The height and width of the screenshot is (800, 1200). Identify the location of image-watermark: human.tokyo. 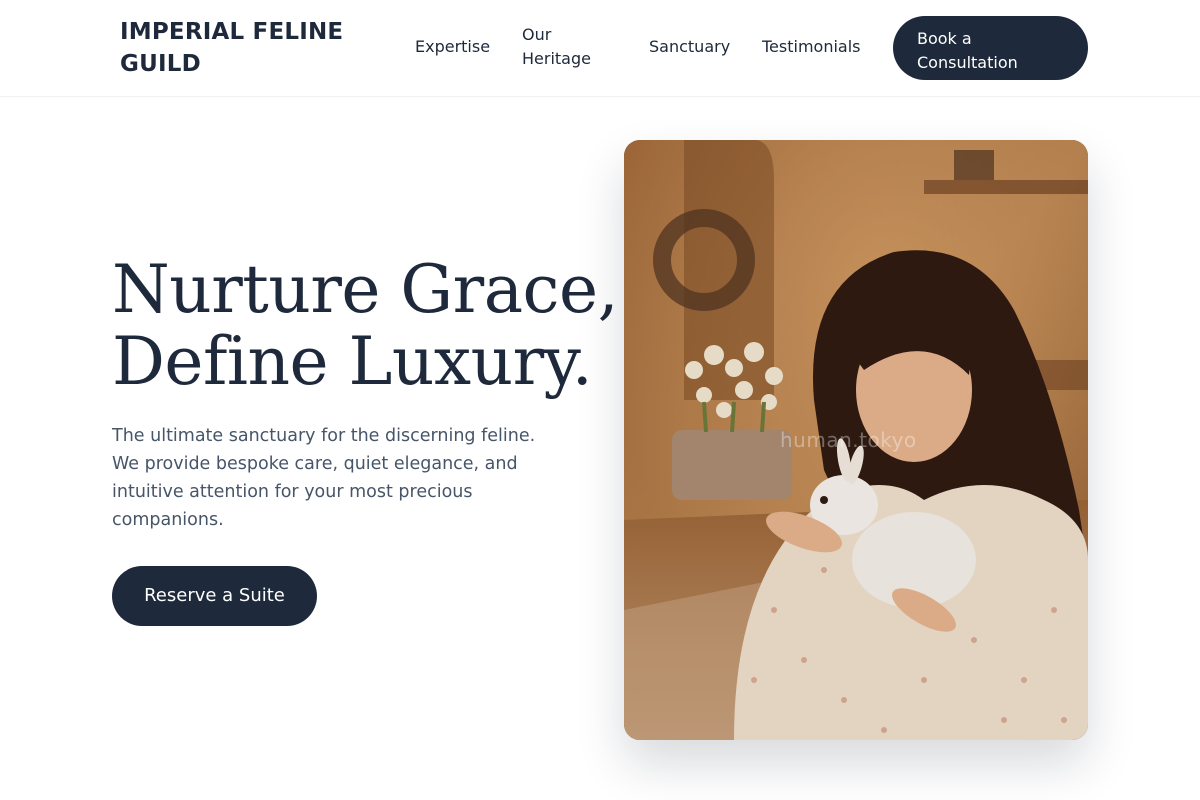
(848, 440).